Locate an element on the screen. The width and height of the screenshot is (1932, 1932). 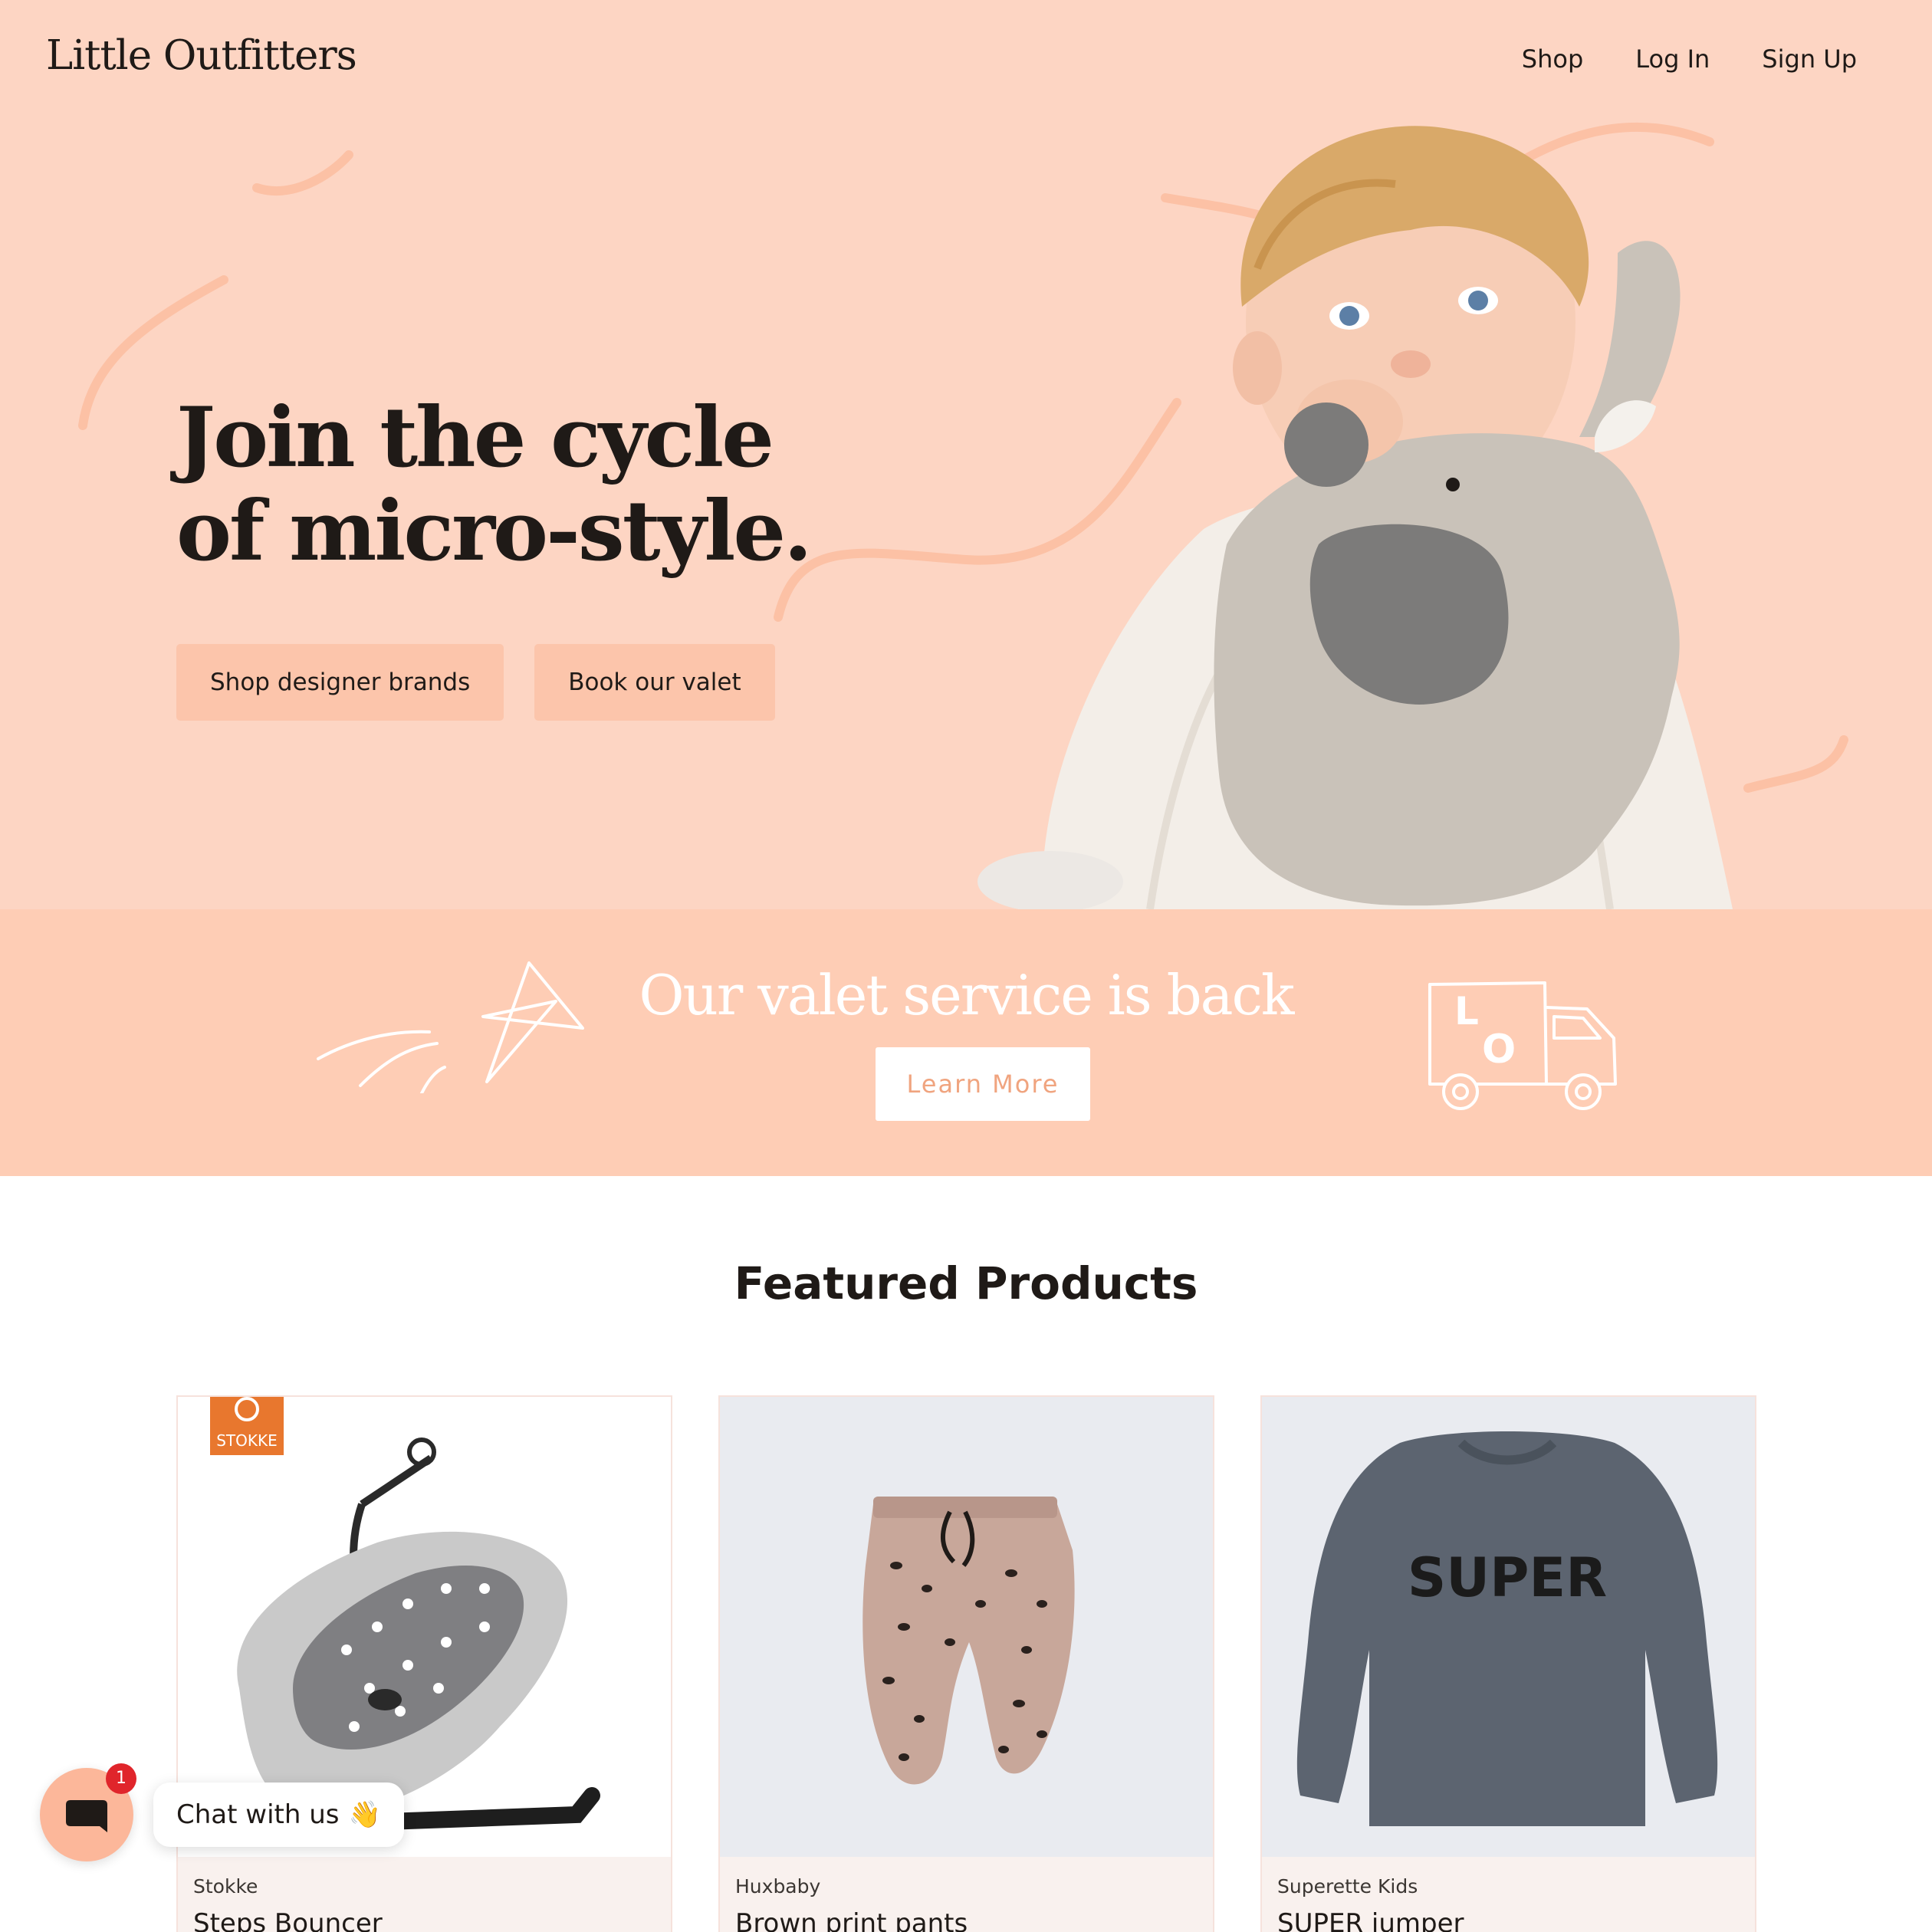
top-nav: Shop Log In Sign Up is located at coordinates (1689, 59).